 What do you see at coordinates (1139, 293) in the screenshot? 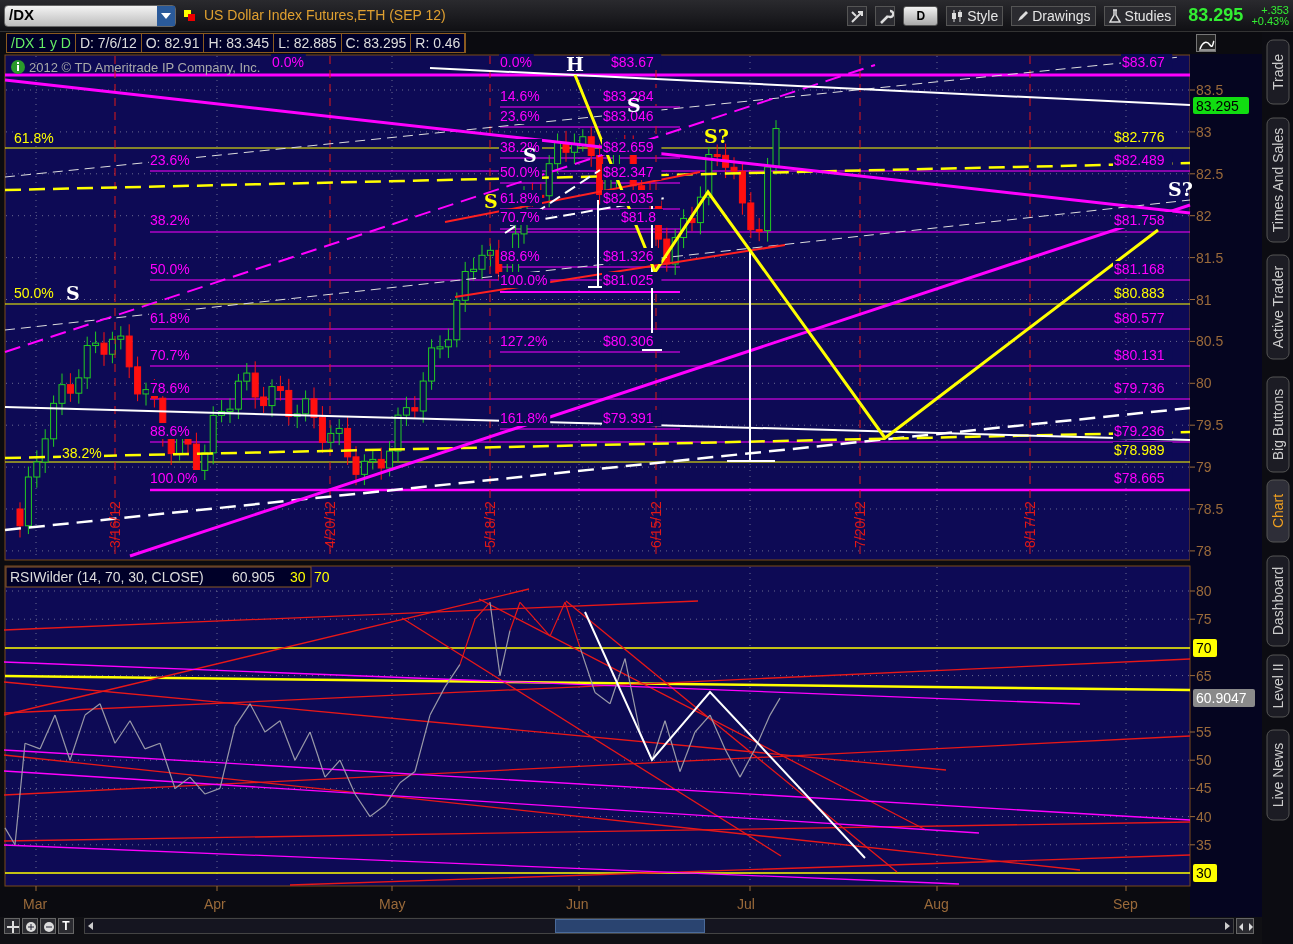
I see `fibonacci-label: $80.883` at bounding box center [1139, 293].